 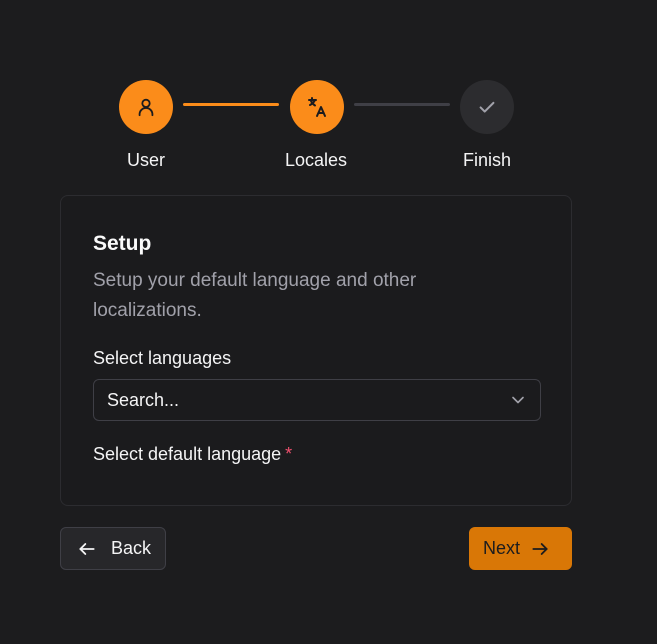 What do you see at coordinates (502, 548) in the screenshot?
I see `next-button-label: Next` at bounding box center [502, 548].